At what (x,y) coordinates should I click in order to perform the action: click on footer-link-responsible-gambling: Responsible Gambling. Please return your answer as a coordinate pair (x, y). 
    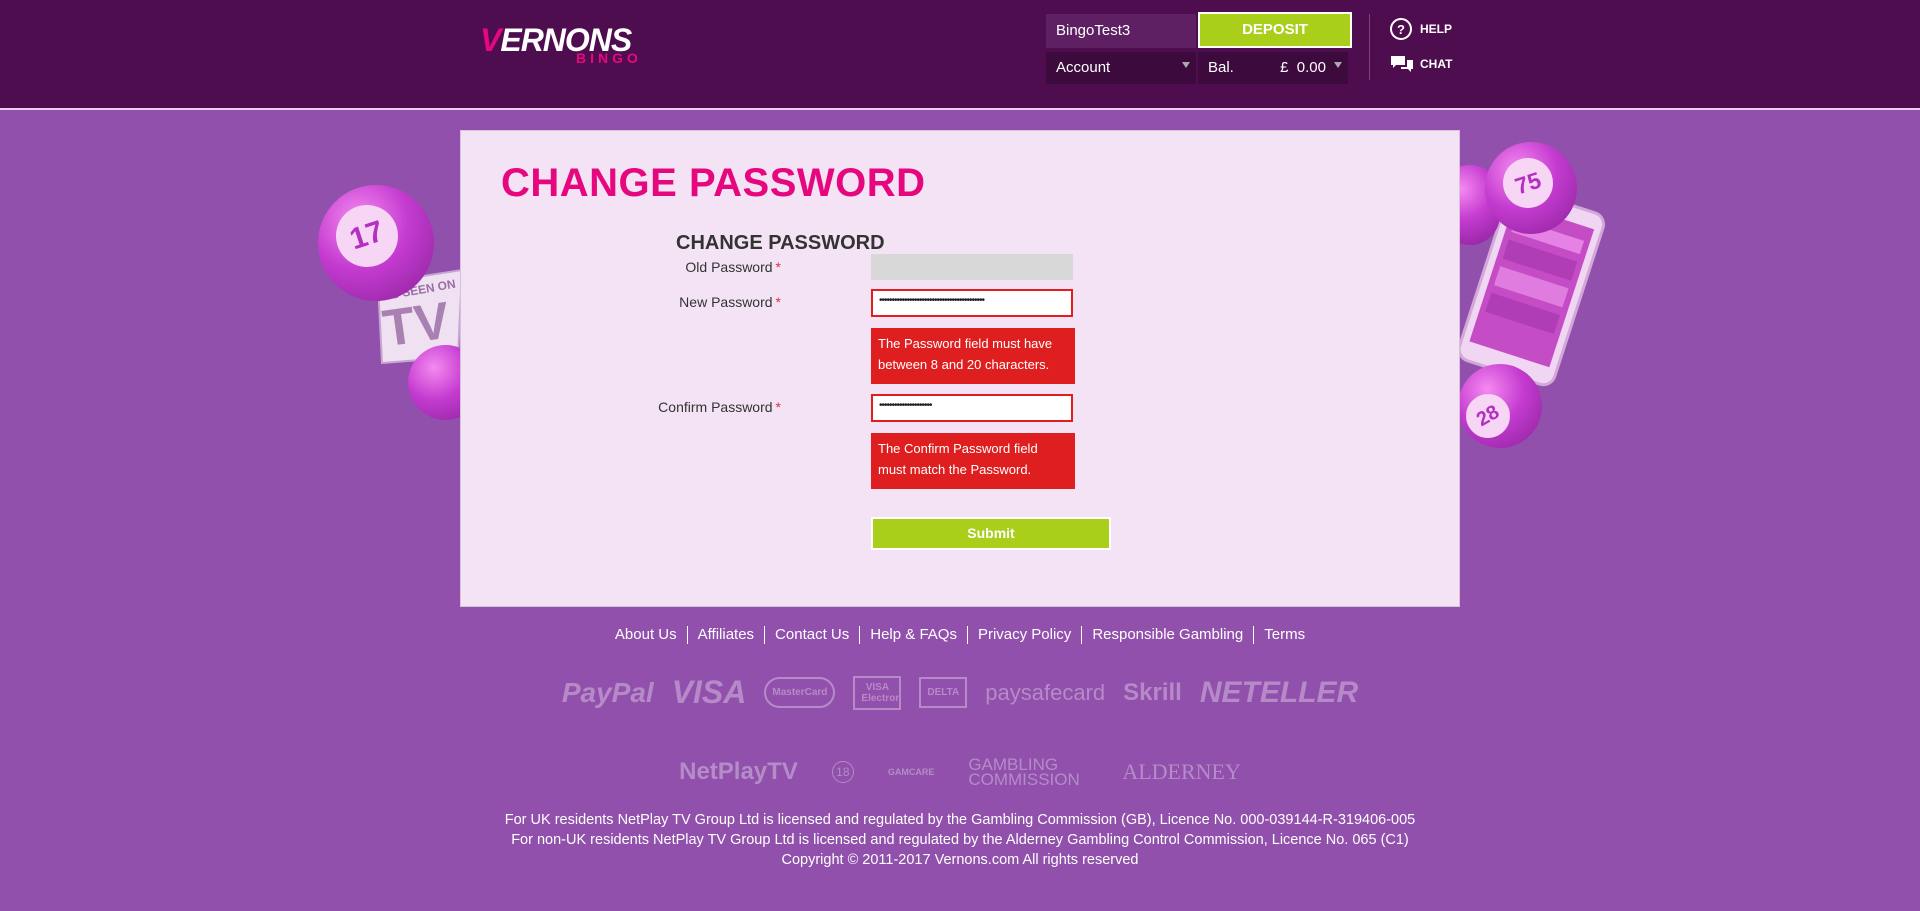
    Looking at the image, I should click on (1168, 635).